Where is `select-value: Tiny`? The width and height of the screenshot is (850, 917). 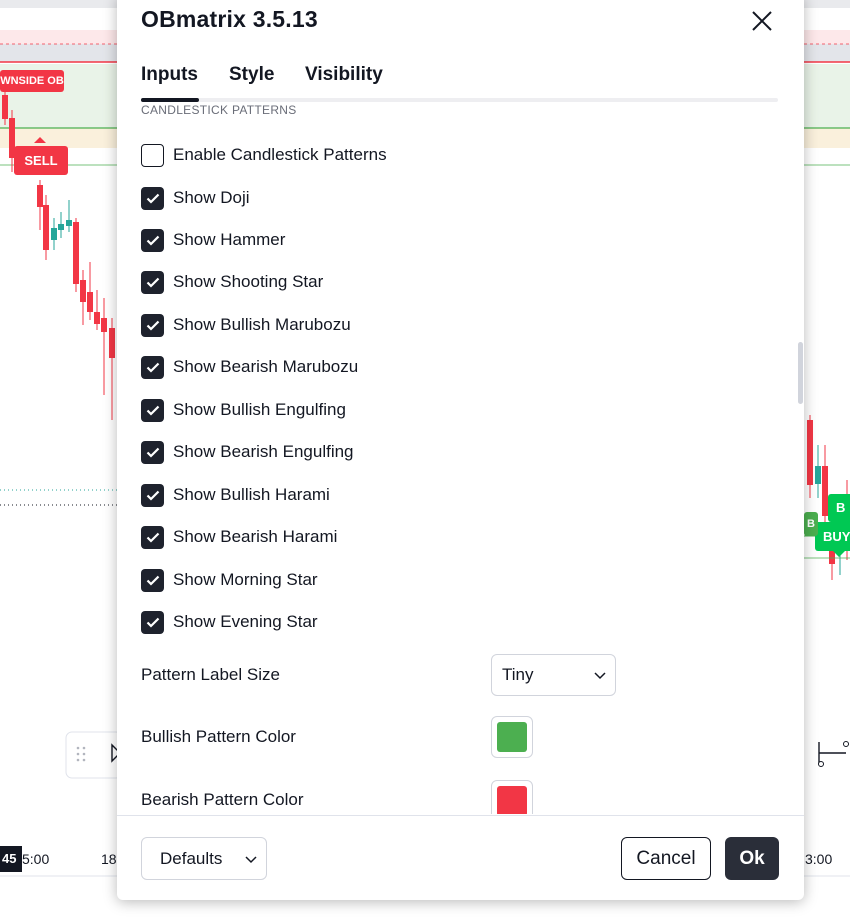 select-value: Tiny is located at coordinates (518, 674).